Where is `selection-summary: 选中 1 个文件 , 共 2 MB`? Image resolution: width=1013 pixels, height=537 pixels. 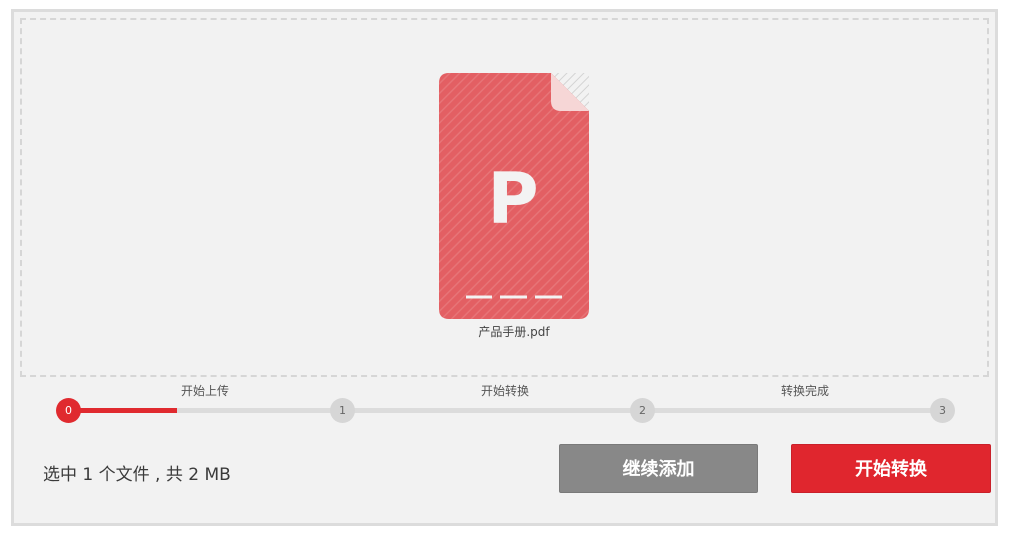
selection-summary: 选中 1 个文件 , 共 2 MB is located at coordinates (137, 475).